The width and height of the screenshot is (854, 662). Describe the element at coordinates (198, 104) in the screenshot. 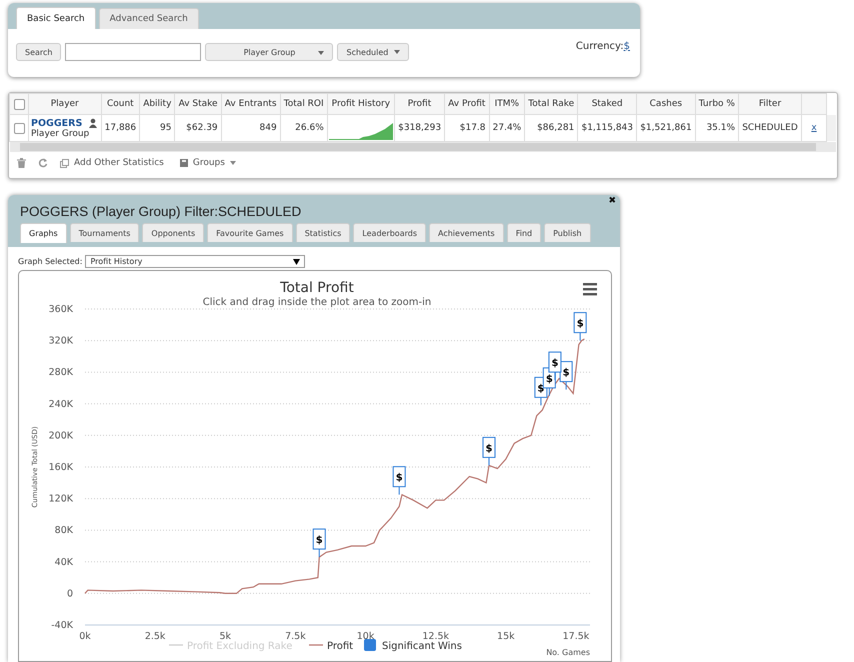

I see `column-header: Av Stake` at that location.